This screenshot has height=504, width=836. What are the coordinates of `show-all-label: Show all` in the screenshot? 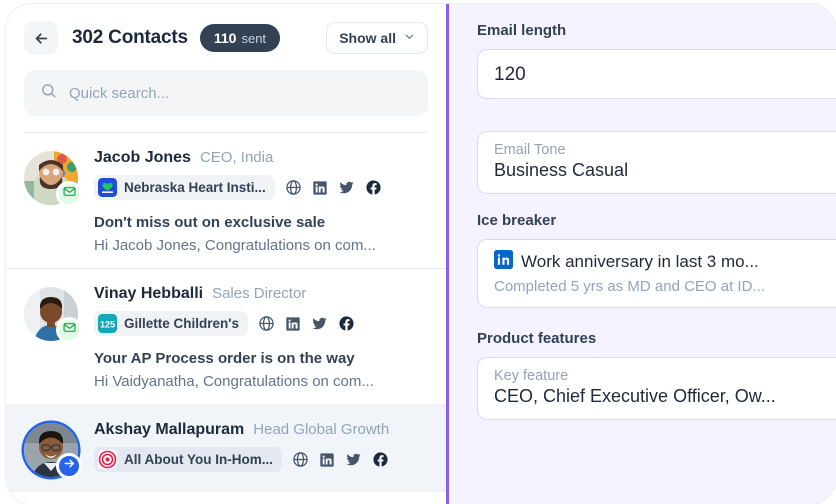 It's located at (367, 38).